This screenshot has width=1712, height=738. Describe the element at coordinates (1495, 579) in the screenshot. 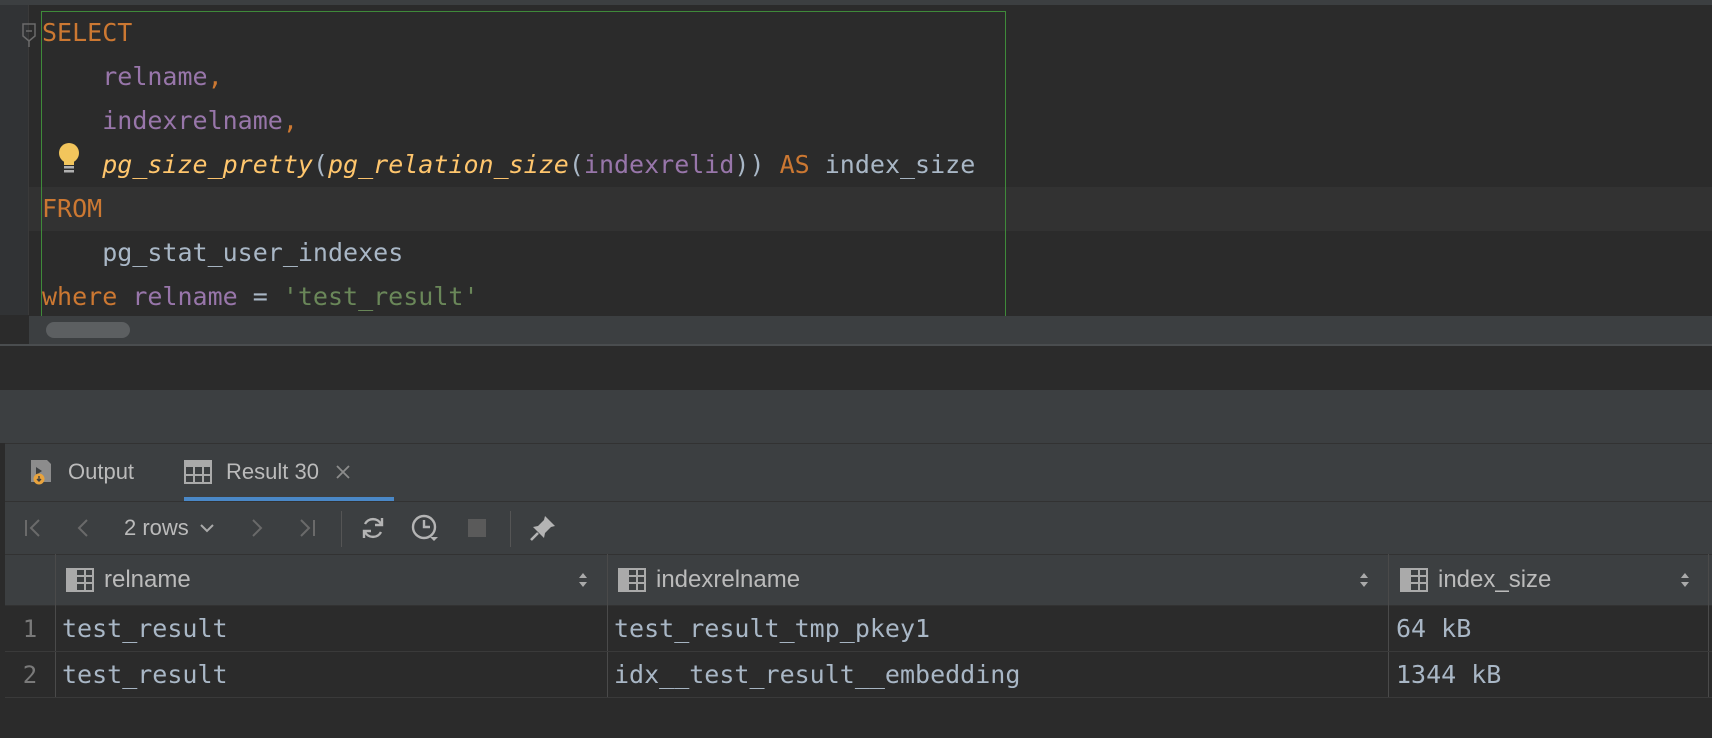

I see `column-header-label: index_size` at that location.